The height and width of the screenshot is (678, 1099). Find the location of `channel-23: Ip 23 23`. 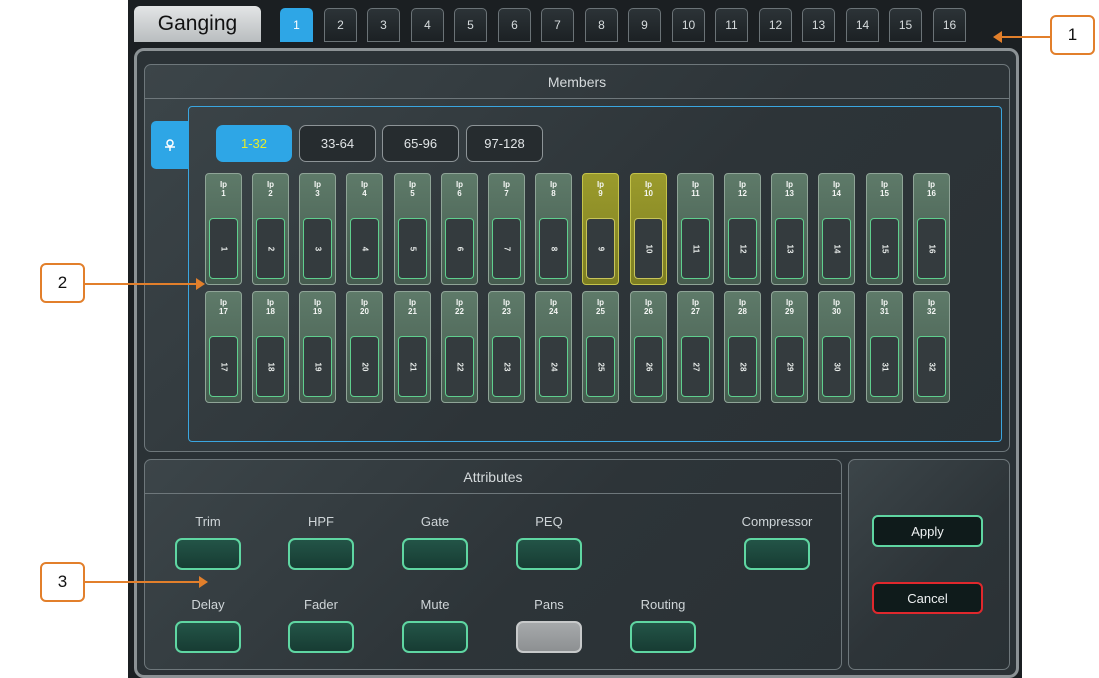

channel-23: Ip 23 23 is located at coordinates (506, 347).